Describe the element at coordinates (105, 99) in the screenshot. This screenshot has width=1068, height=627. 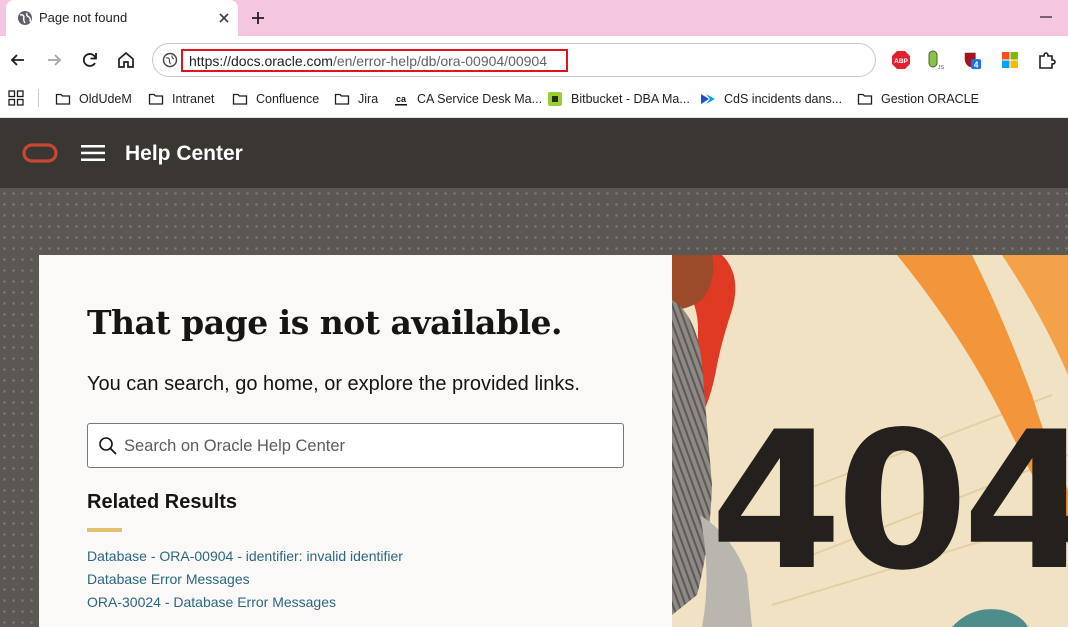
I see `bookmark-label: OldUdeM` at that location.